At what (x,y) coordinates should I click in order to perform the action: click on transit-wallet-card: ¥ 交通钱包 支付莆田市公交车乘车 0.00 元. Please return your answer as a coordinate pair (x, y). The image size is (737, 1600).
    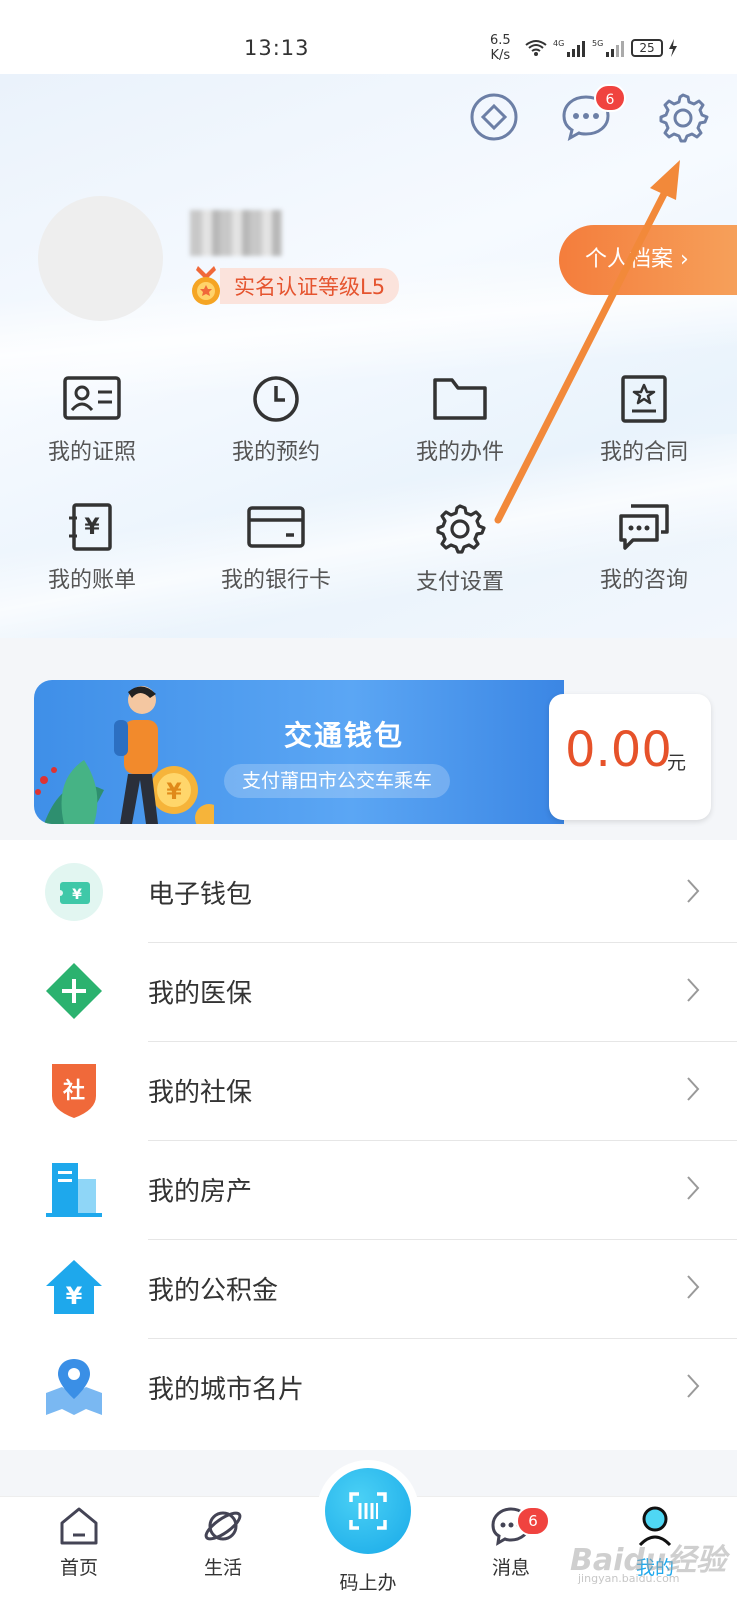
    Looking at the image, I should click on (372, 752).